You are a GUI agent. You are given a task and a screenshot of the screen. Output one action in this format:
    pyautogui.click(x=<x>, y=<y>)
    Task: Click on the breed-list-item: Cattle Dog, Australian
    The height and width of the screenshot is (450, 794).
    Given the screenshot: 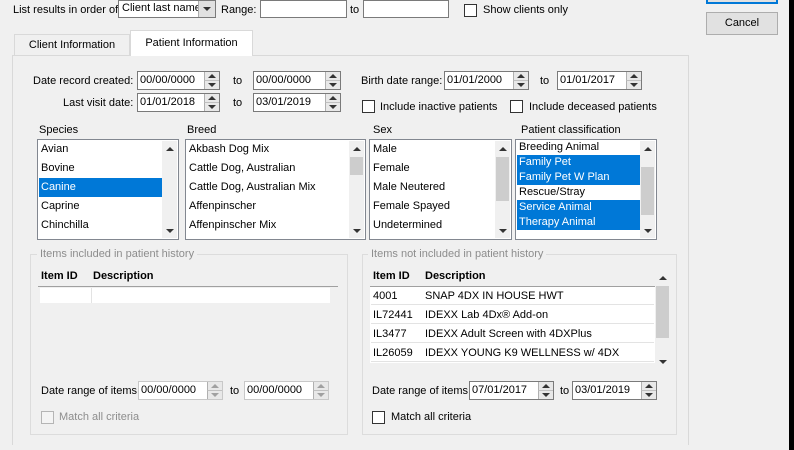 What is the action you would take?
    pyautogui.click(x=268, y=168)
    